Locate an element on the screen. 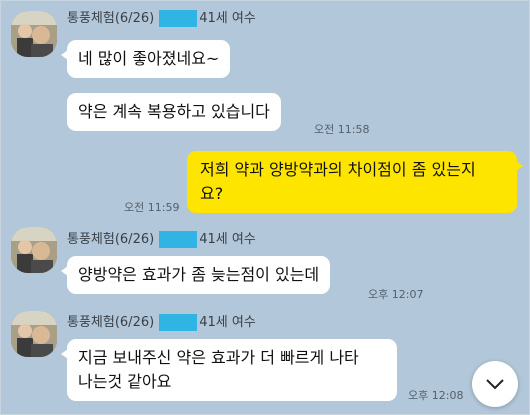 The height and width of the screenshot is (415, 530). scroll-to-bottom-button is located at coordinates (495, 384).